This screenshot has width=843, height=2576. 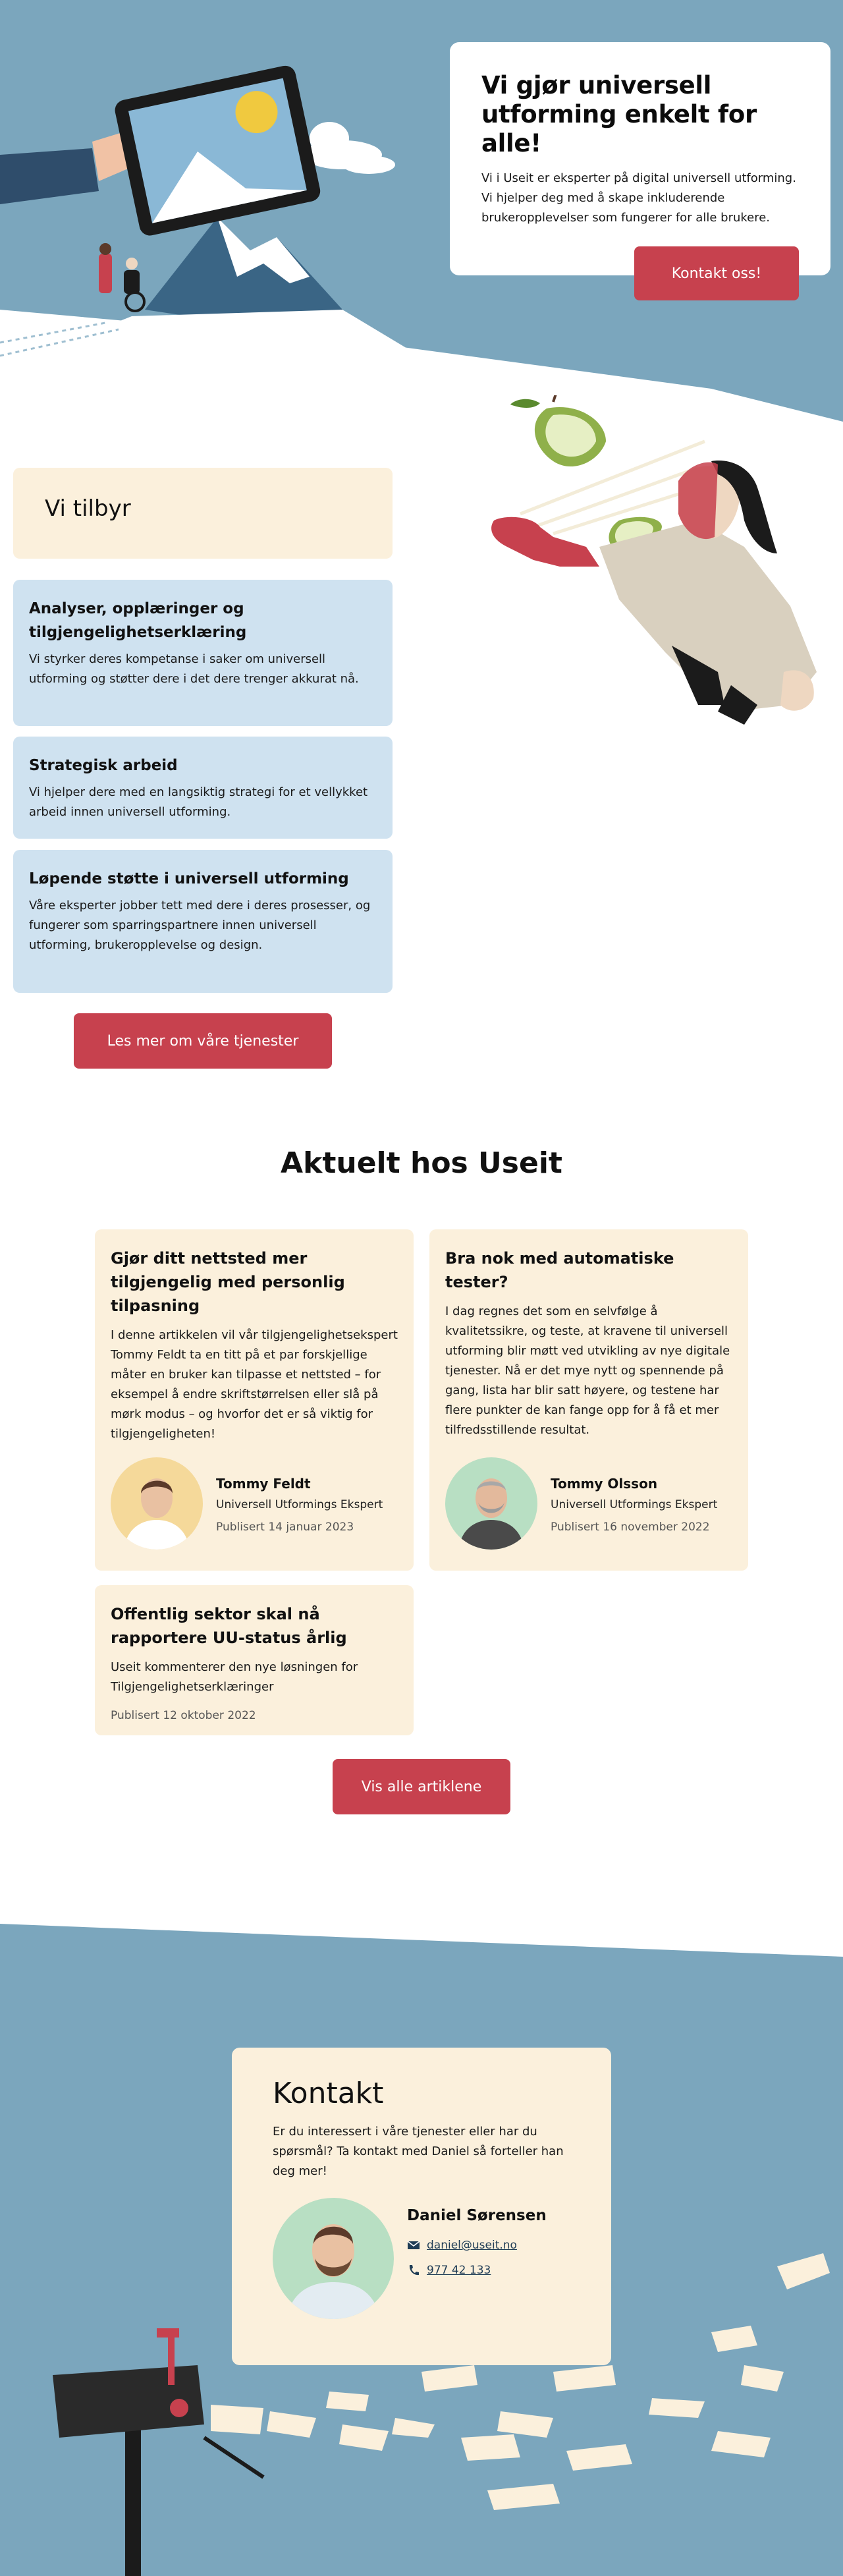 I want to click on contact-us-button: Kontakt oss!, so click(x=716, y=273).